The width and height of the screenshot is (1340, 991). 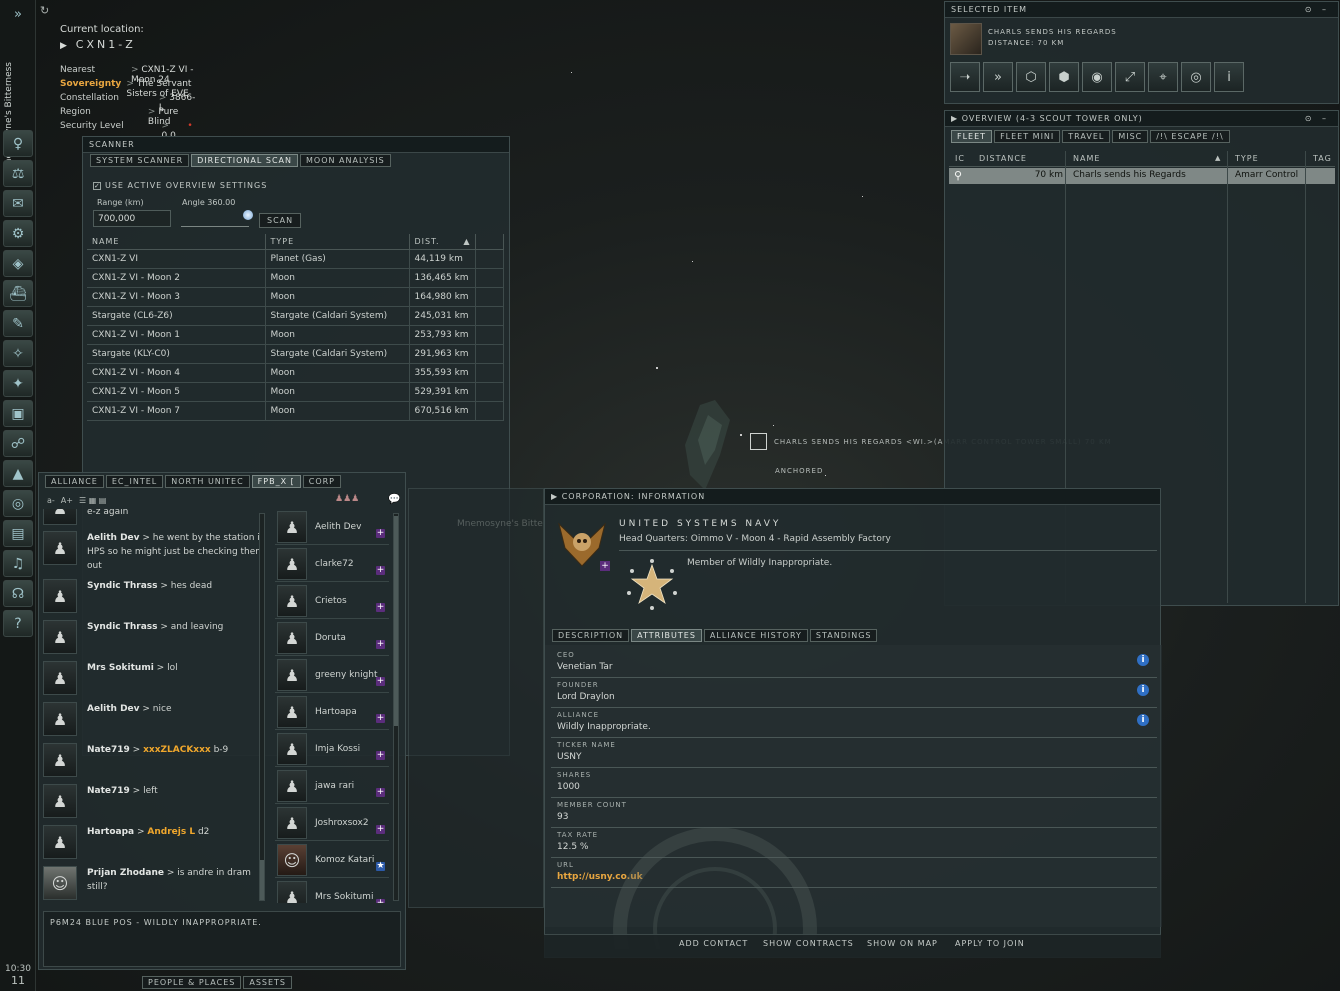 I want to click on ship-hangar-icon: ⛴, so click(x=18, y=293).